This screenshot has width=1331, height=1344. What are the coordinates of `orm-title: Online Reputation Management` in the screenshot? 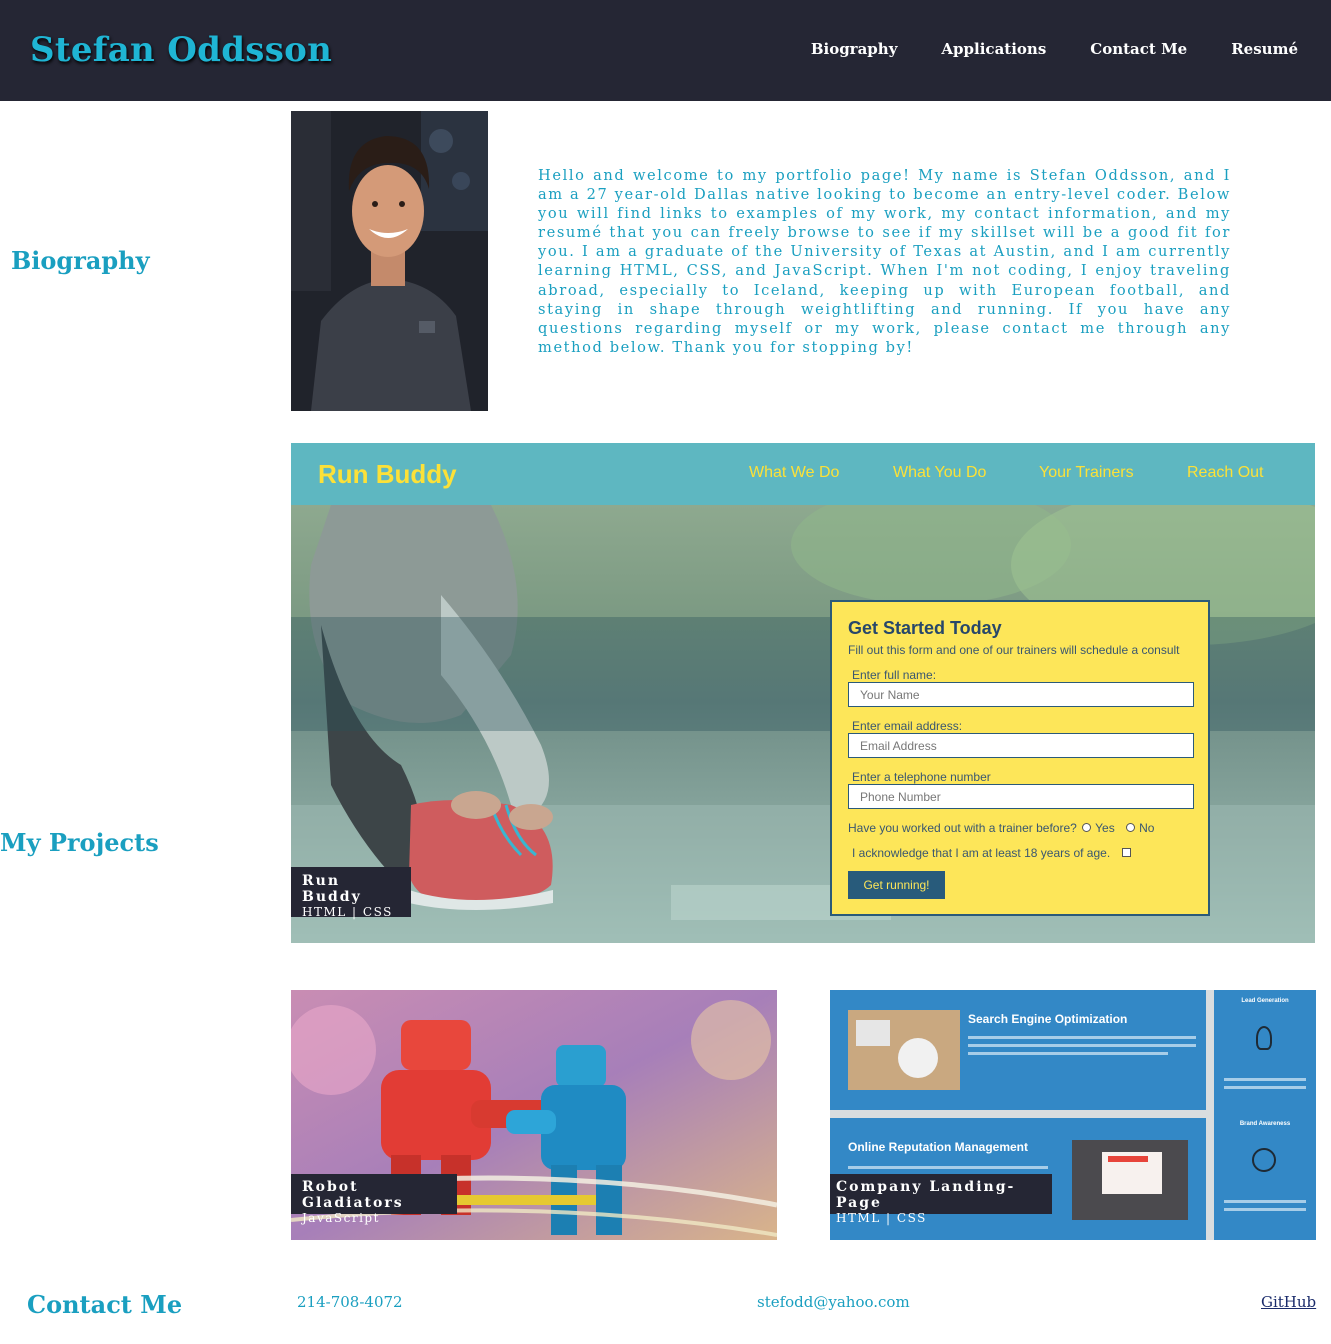 It's located at (938, 1147).